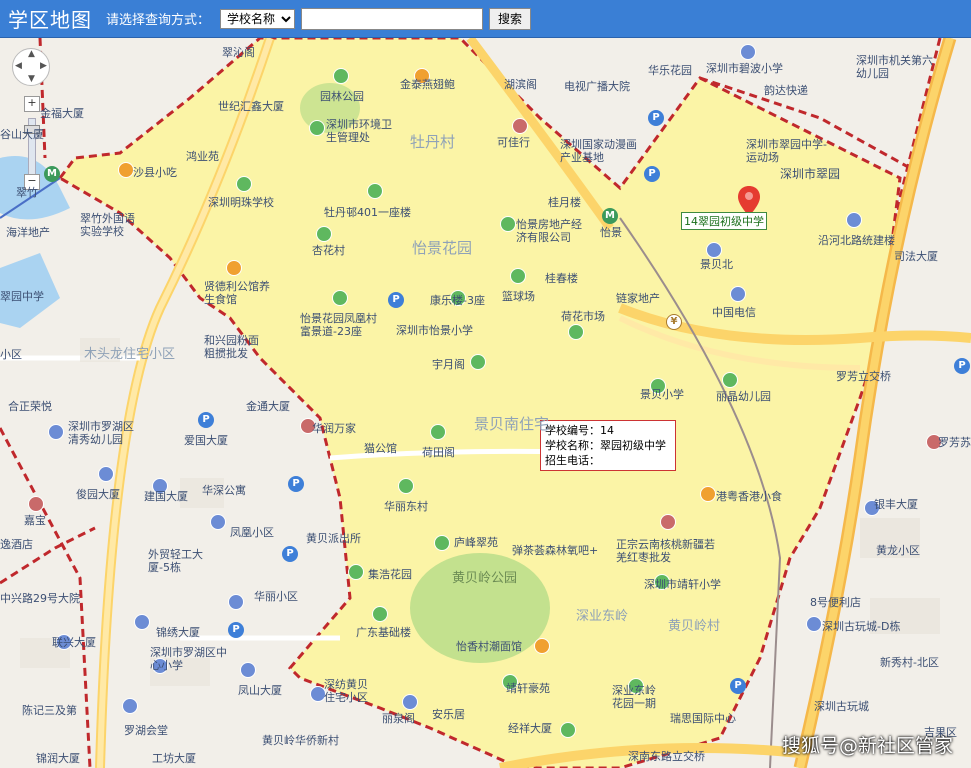  Describe the element at coordinates (510, 18) in the screenshot. I see `search-button: 搜索` at that location.